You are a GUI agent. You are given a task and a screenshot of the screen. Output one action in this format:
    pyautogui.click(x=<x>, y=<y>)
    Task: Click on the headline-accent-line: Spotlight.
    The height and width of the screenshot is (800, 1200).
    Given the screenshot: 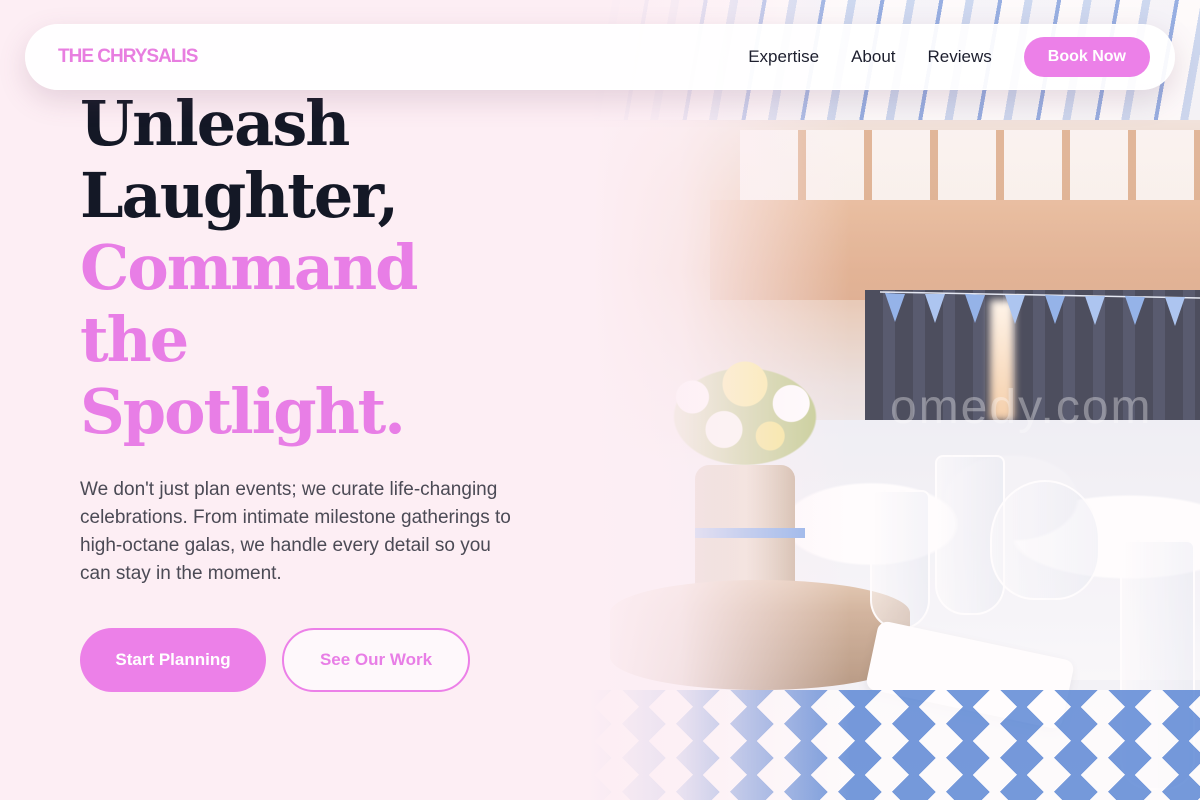 What is the action you would take?
    pyautogui.click(x=243, y=411)
    